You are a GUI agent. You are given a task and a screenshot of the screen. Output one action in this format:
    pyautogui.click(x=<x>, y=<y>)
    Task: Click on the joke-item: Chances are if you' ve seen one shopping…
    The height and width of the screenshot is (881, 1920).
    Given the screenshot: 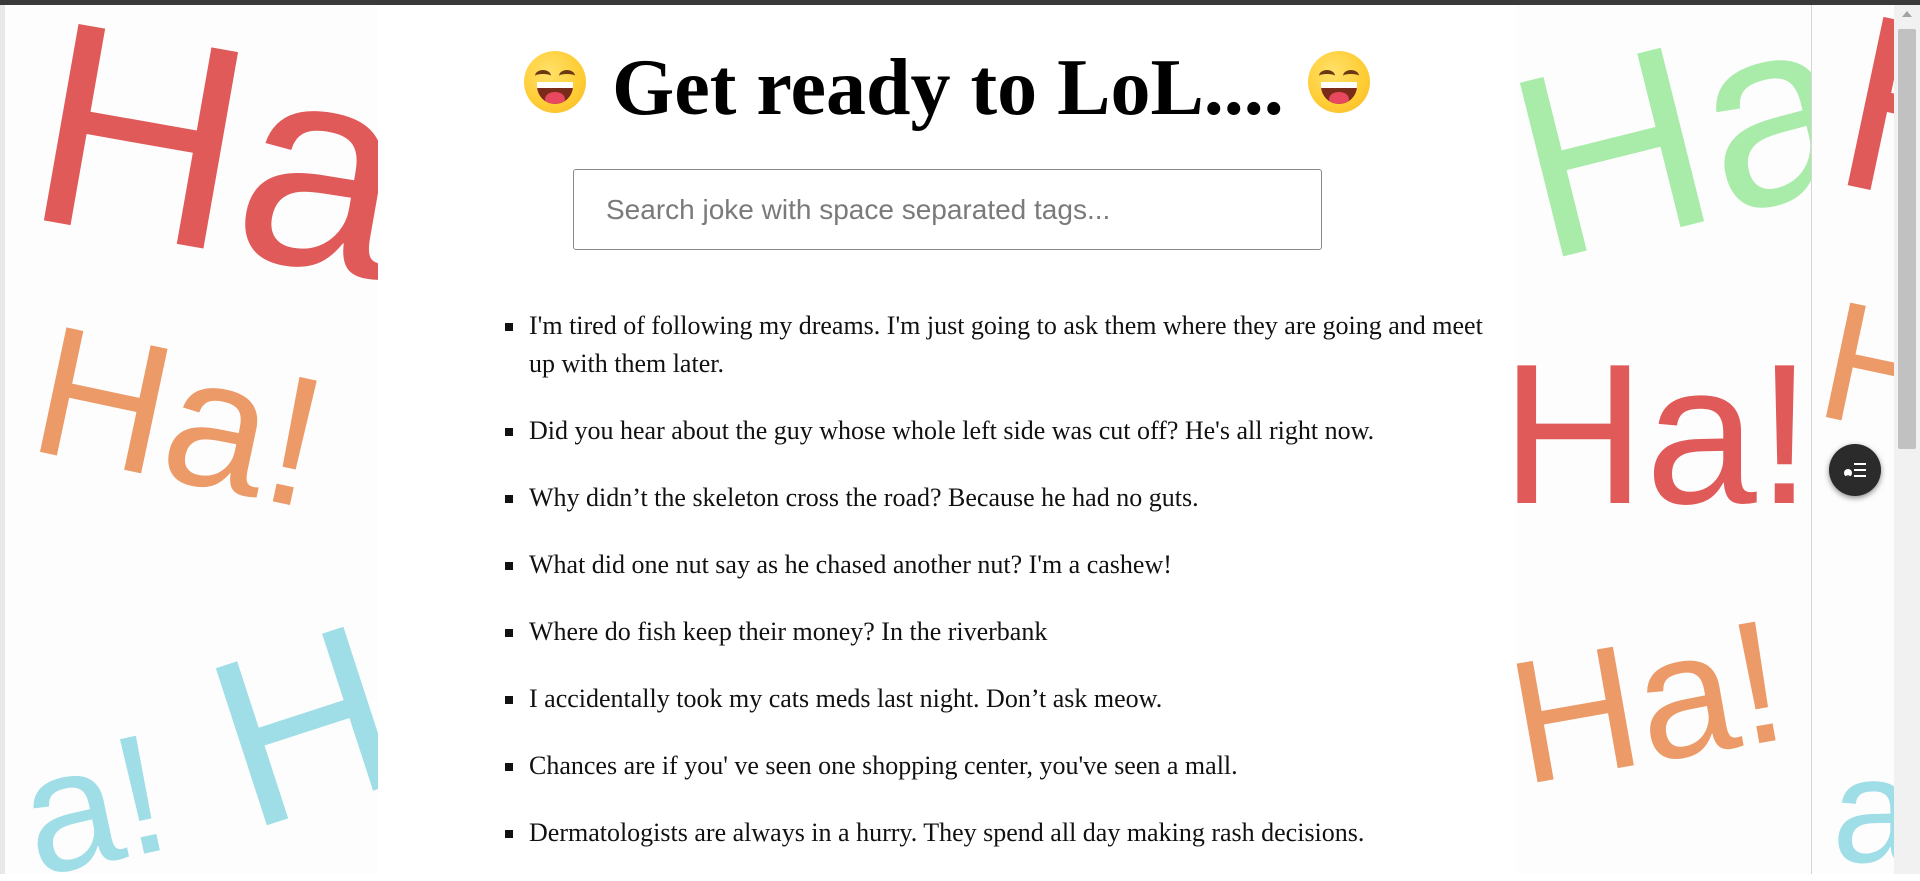 What is the action you would take?
    pyautogui.click(x=947, y=766)
    